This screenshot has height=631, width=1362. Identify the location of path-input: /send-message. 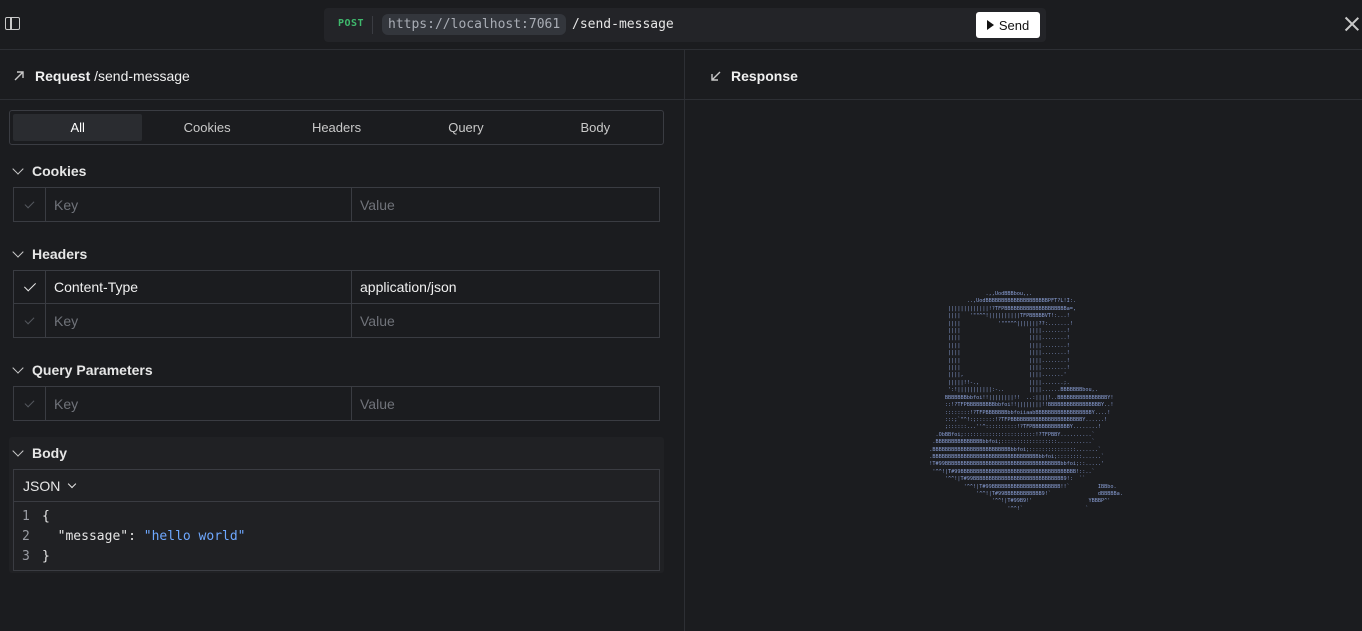
(623, 24).